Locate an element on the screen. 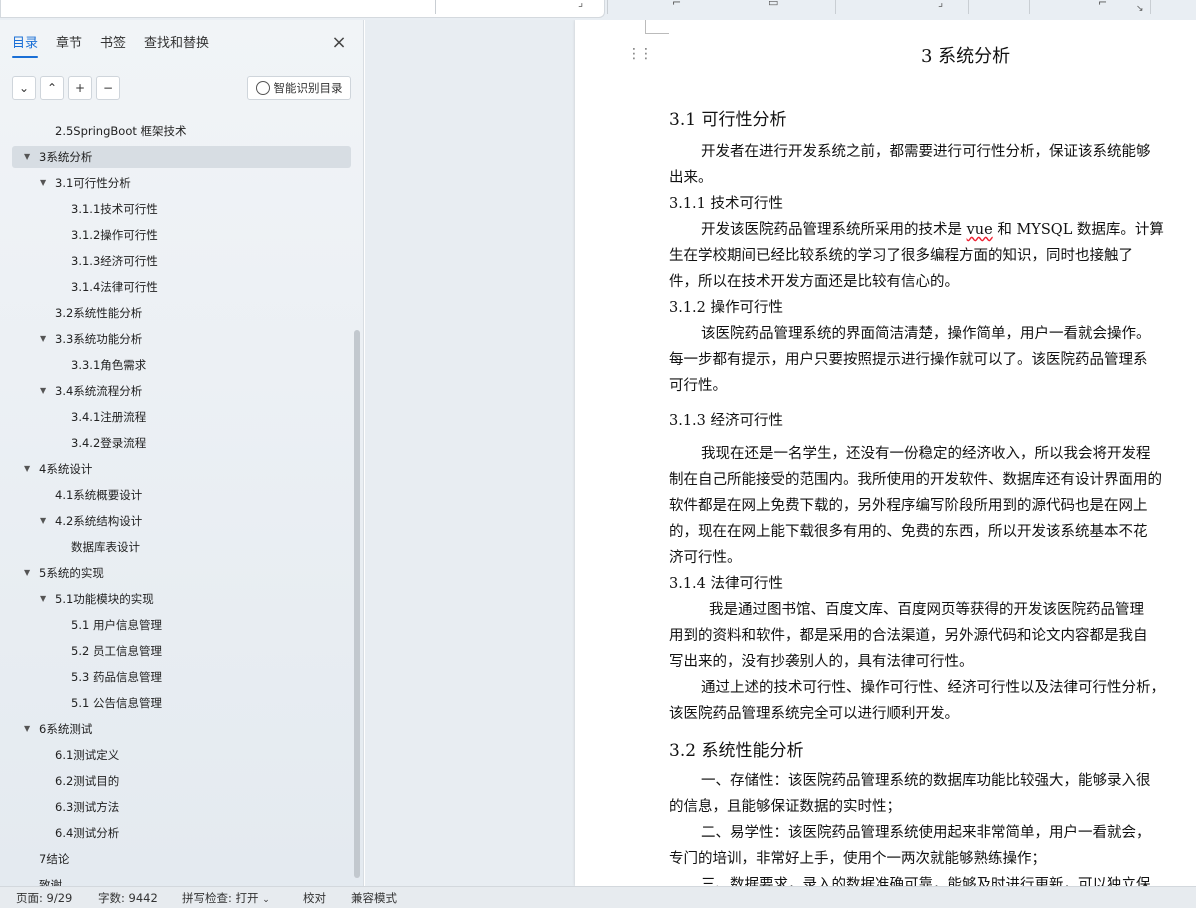 The image size is (1196, 908). toc-item: 2.5SpringBoot 框架技术 is located at coordinates (121, 131).